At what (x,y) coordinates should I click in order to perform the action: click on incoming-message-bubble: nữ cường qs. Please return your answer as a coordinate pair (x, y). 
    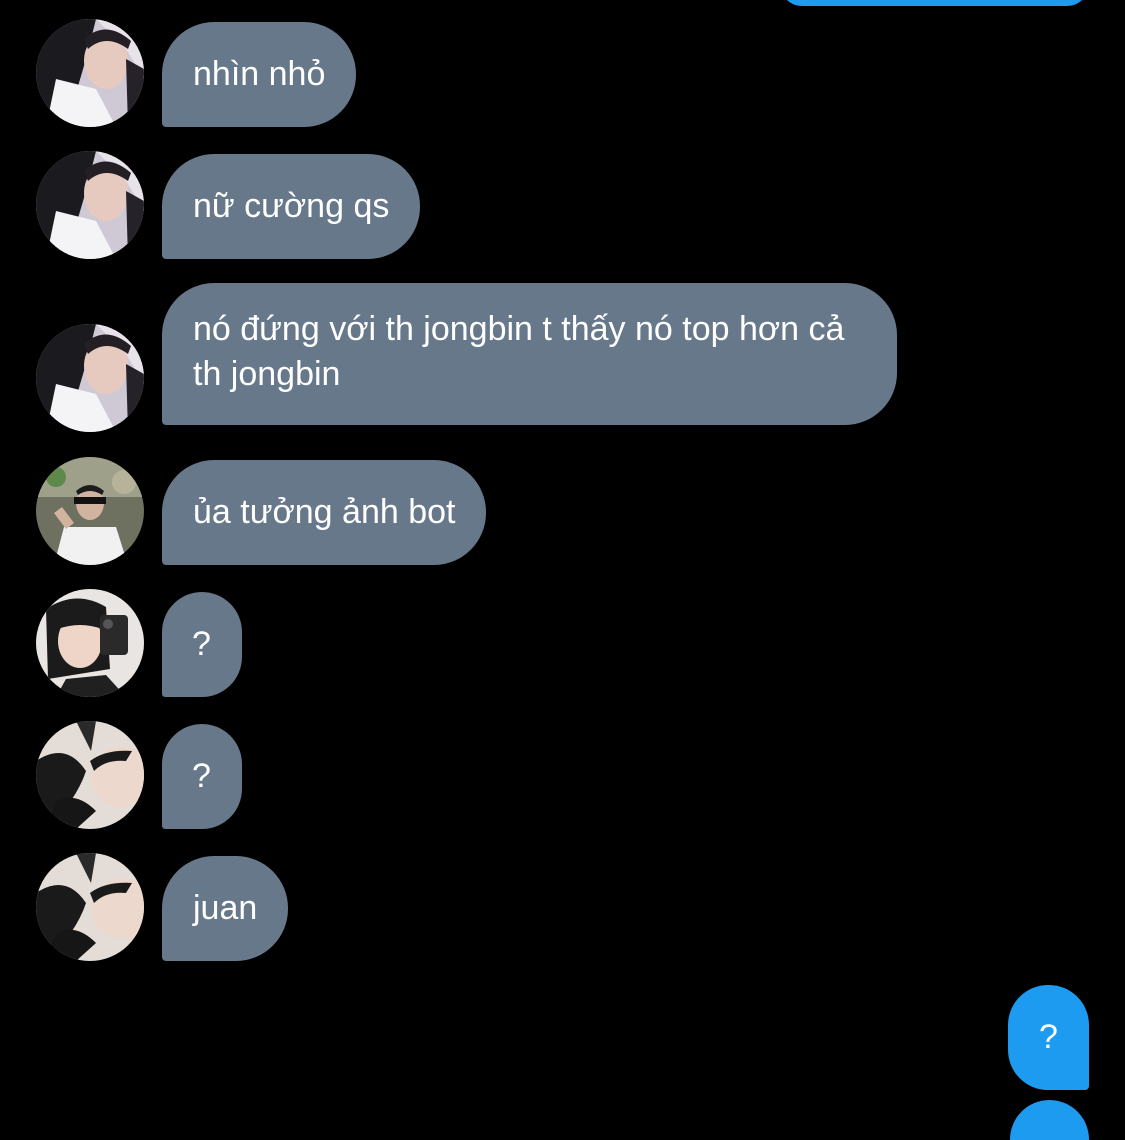
    Looking at the image, I should click on (291, 206).